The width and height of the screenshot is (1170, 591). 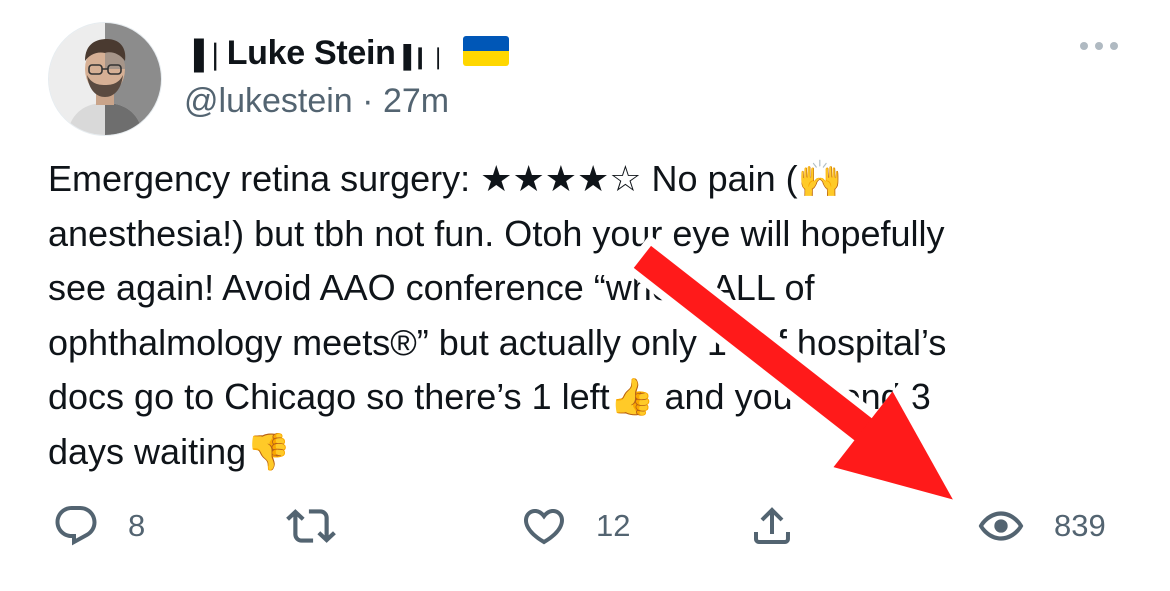 What do you see at coordinates (311, 52) in the screenshot?
I see `author-name-text: Luke Stein` at bounding box center [311, 52].